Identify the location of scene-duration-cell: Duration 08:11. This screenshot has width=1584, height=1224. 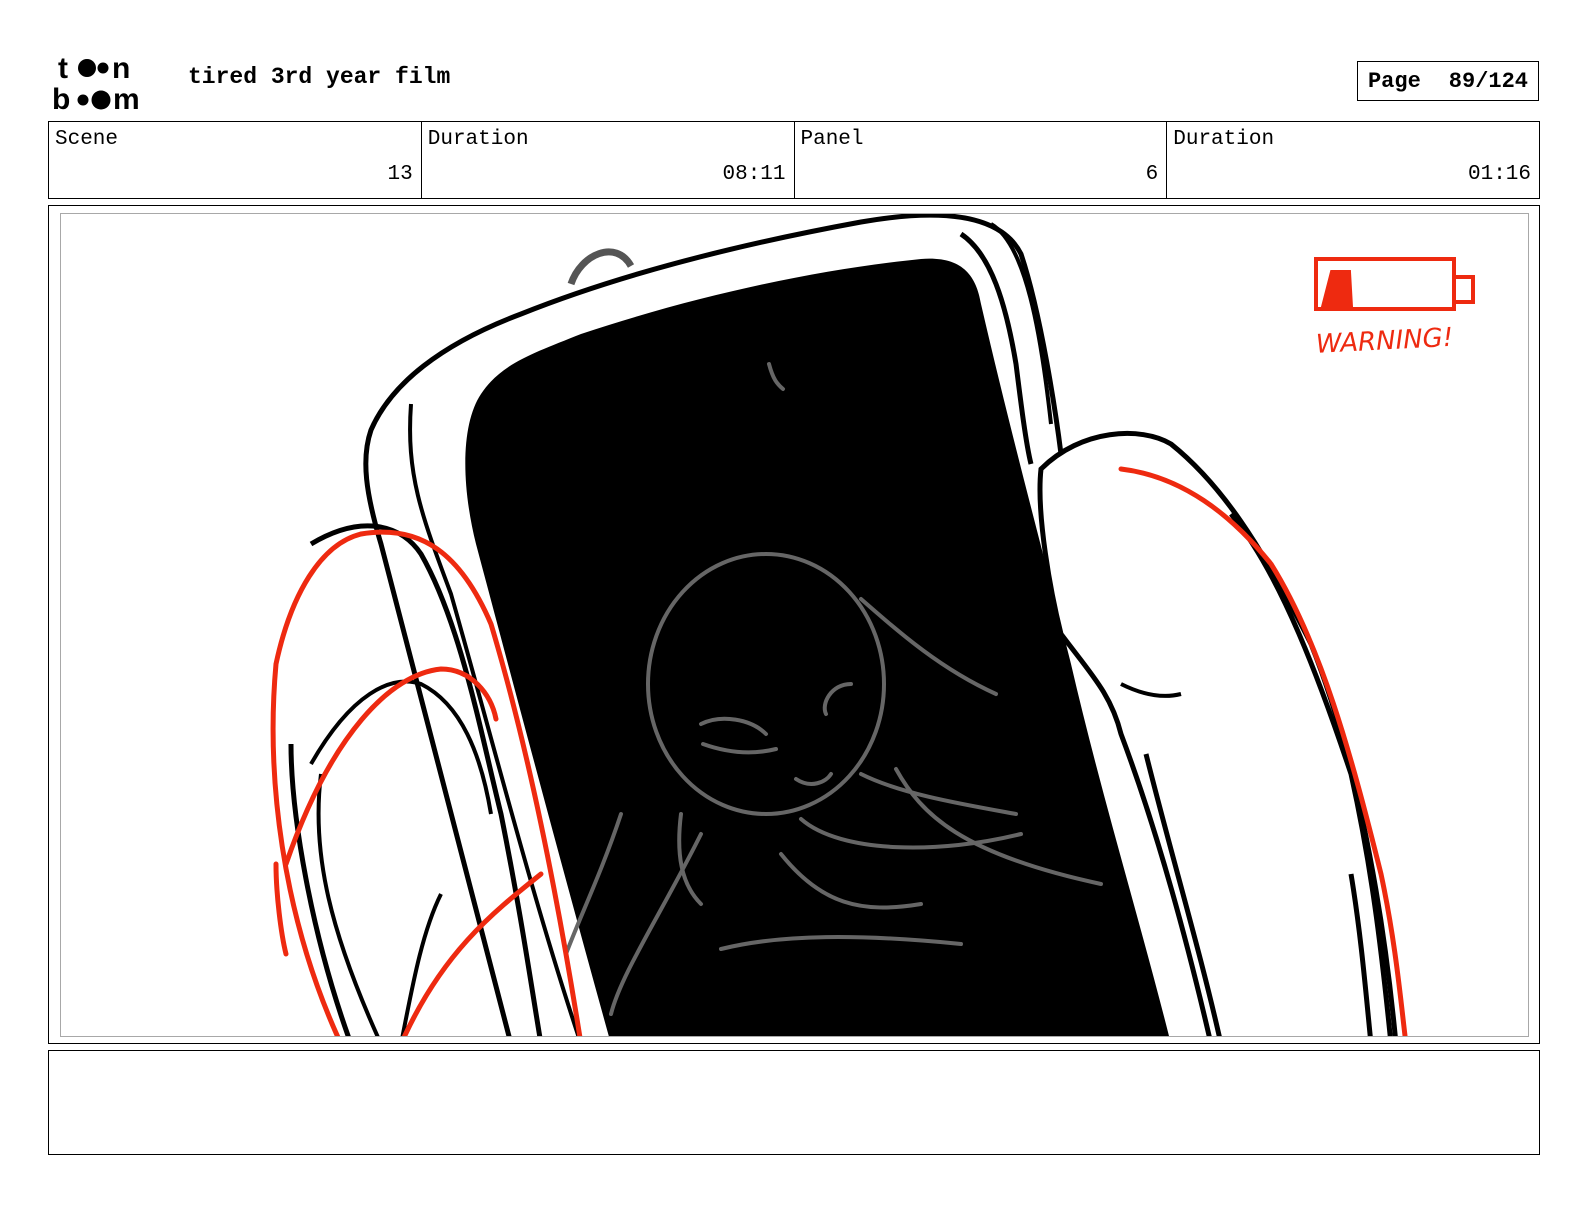
(607, 160).